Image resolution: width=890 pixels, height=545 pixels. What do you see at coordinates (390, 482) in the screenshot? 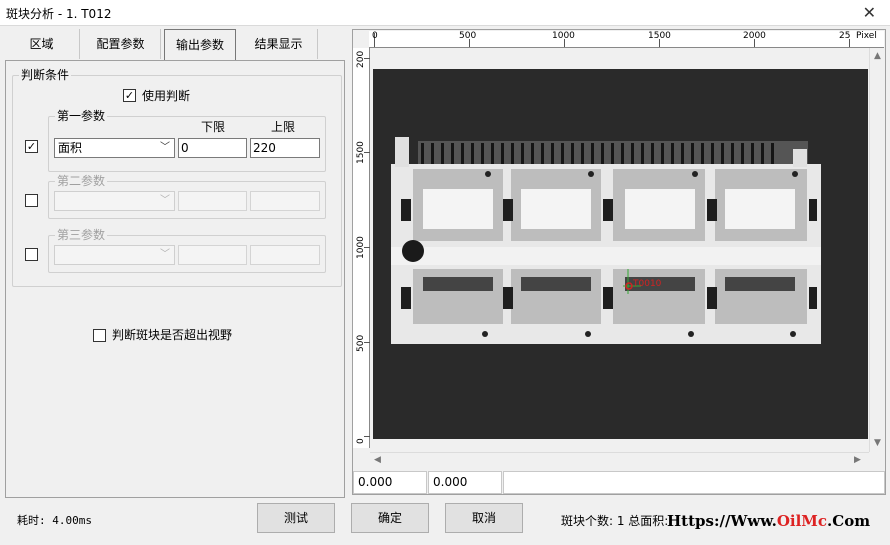
I see `coord-x-readout: 0.000` at bounding box center [390, 482].